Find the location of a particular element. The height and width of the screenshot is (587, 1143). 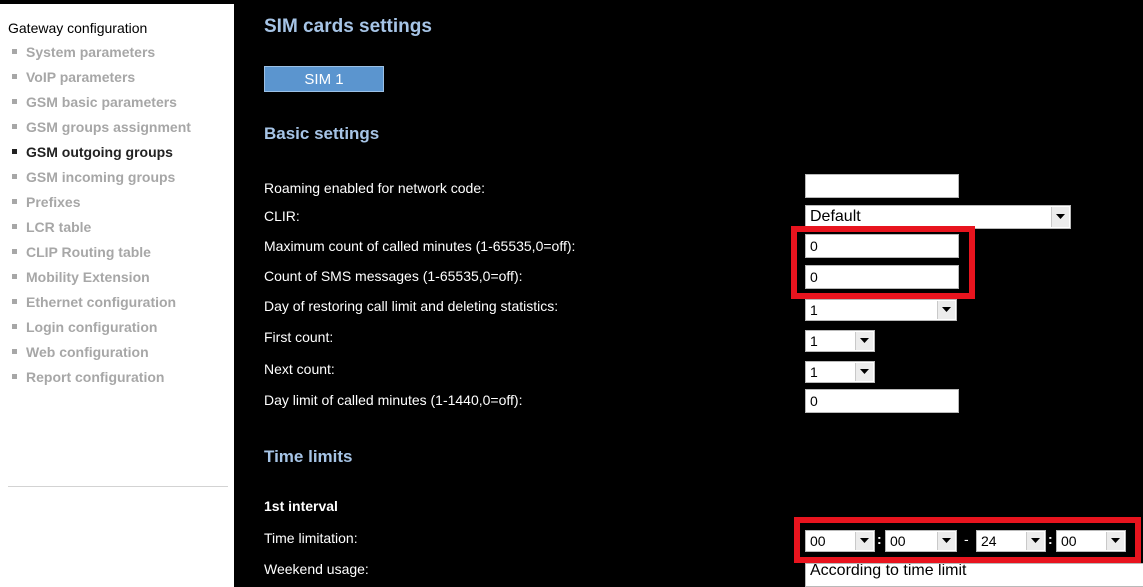

sidebar-item-clip-routing-table: CLIP Routing table is located at coordinates (113, 252).